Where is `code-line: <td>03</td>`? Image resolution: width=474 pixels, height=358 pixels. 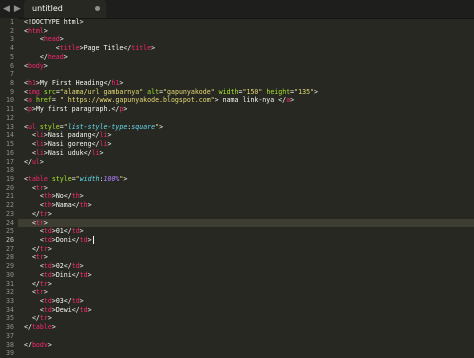
code-line: <td>03</td> is located at coordinates (171, 301).